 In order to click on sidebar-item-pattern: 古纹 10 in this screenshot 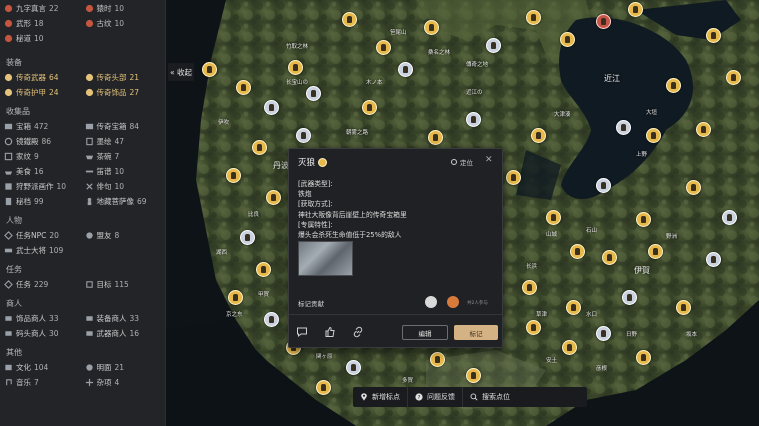, I will do `click(123, 23)`.